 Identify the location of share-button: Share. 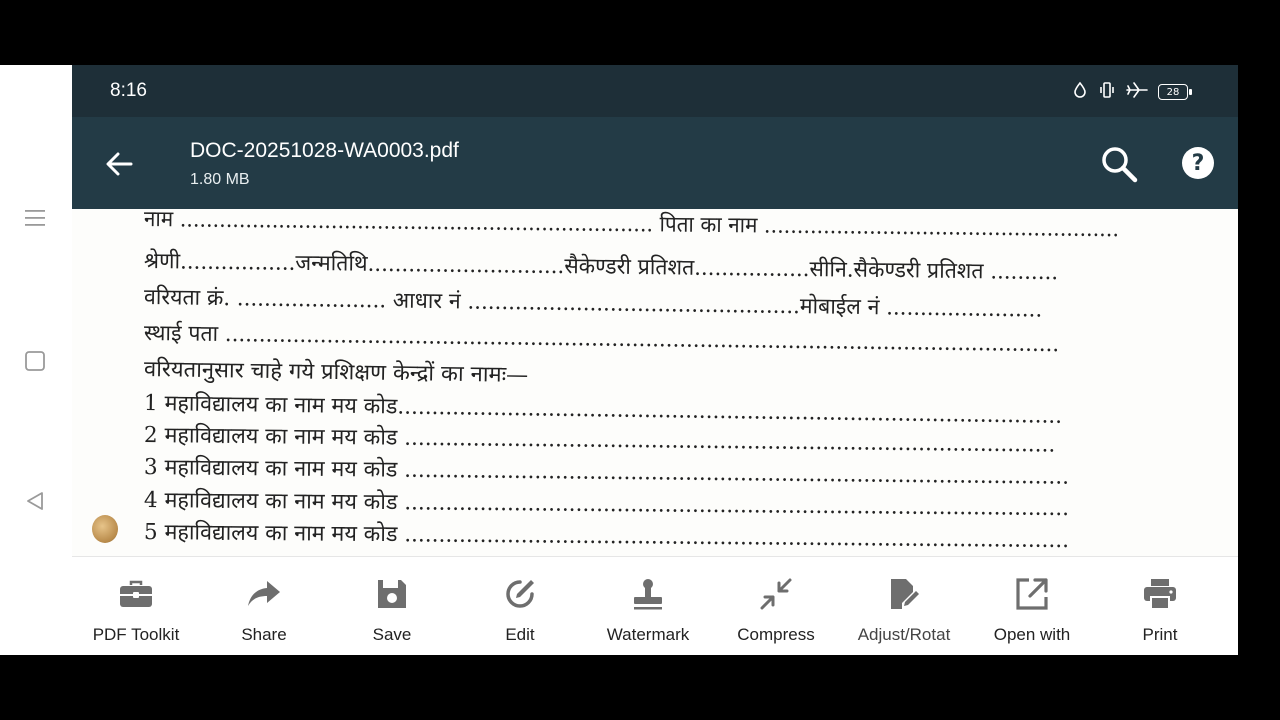
(264, 606).